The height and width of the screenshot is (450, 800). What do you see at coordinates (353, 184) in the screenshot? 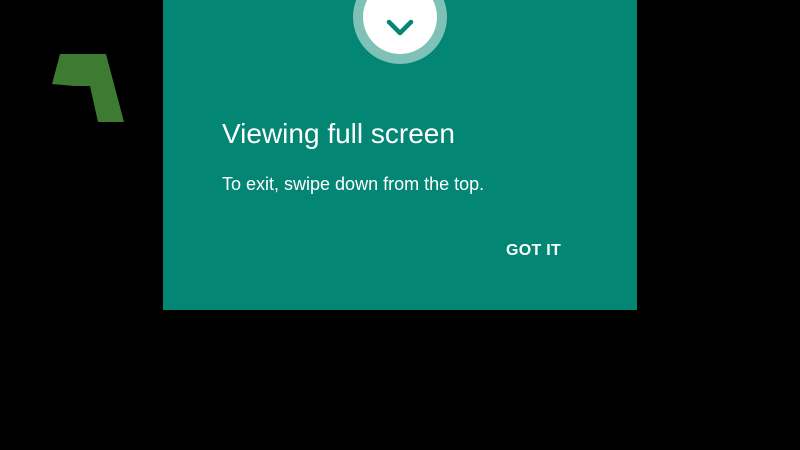
I see `dialog-message: To exit, swipe down from the top.` at bounding box center [353, 184].